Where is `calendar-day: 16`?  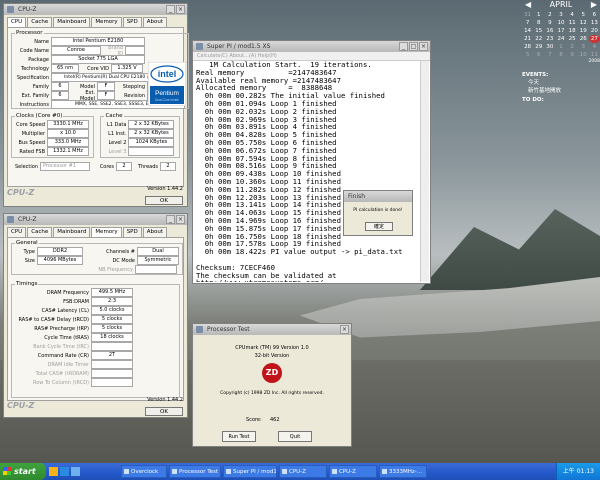 calendar-day: 16 is located at coordinates (549, 31).